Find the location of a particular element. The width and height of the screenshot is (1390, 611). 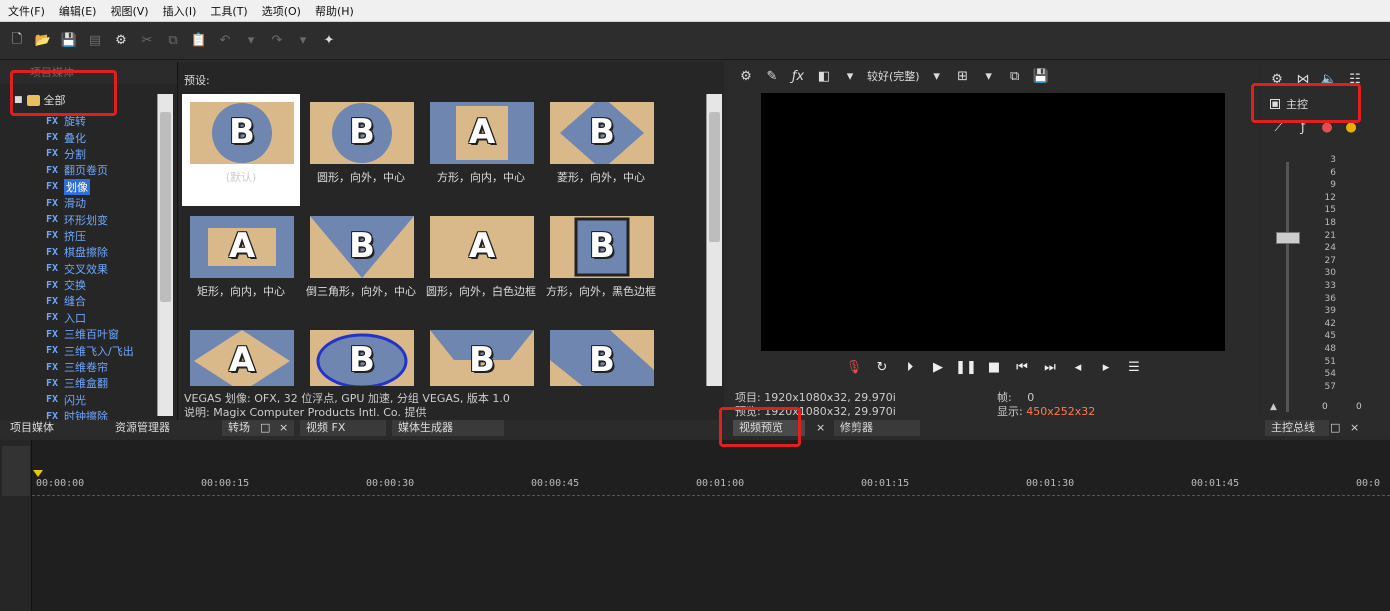

menu-item-4: 工具(T) is located at coordinates (228, 11).